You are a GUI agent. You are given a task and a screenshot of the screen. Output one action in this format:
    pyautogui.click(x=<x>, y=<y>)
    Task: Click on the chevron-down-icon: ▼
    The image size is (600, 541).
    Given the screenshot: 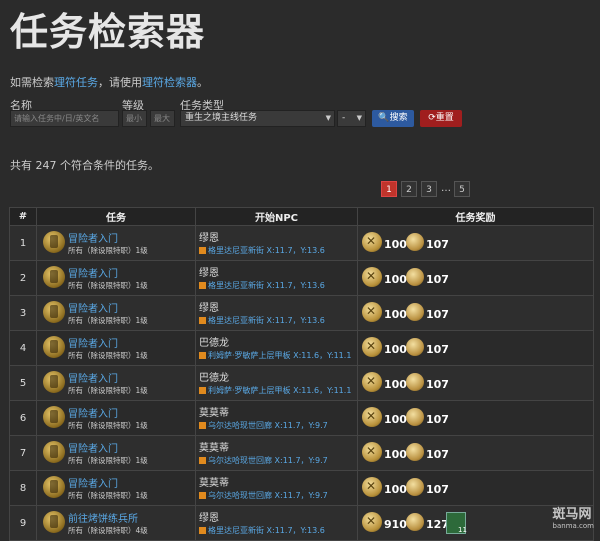 What is the action you would take?
    pyautogui.click(x=359, y=118)
    